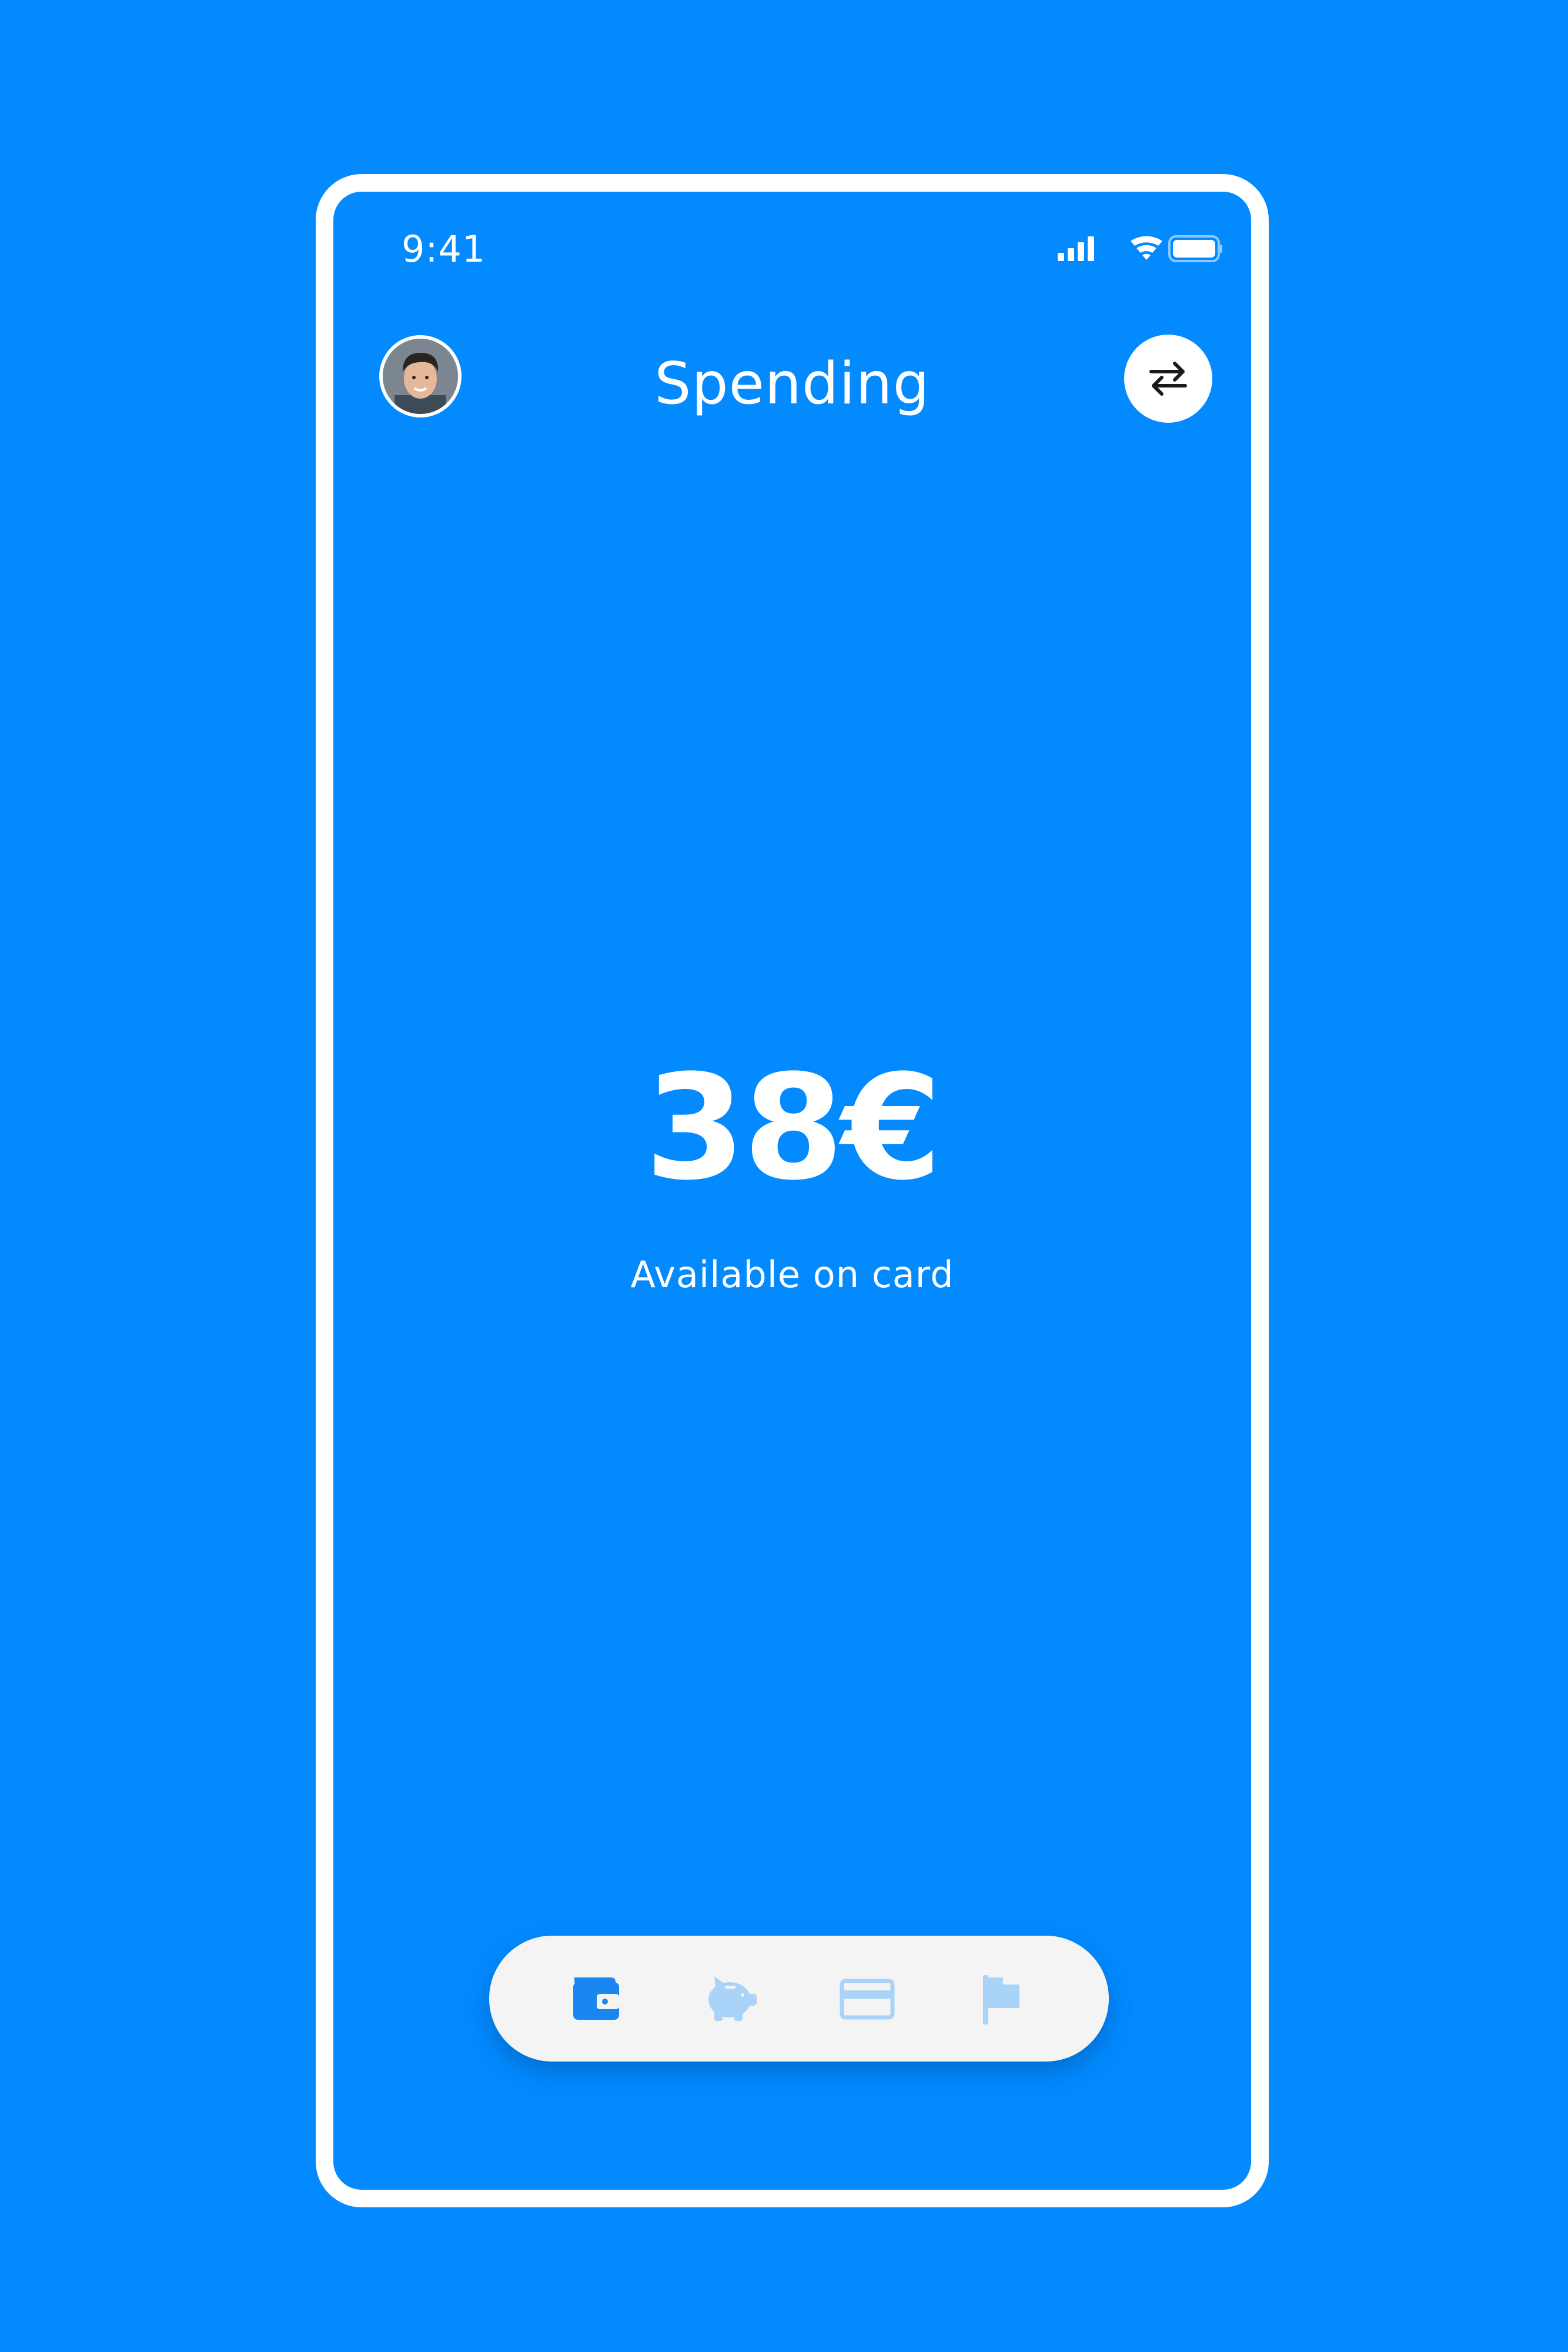 The height and width of the screenshot is (2352, 1568). I want to click on wallet-icon, so click(596, 1998).